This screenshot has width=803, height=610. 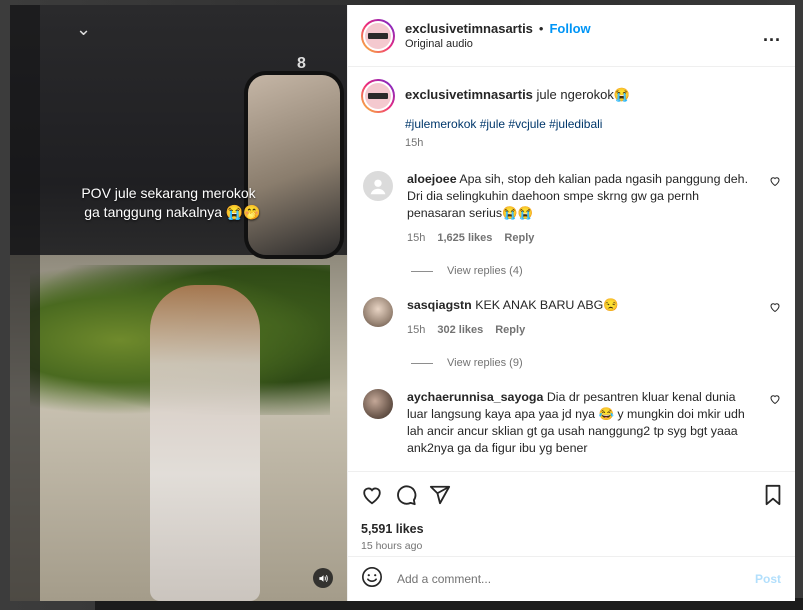 What do you see at coordinates (439, 305) in the screenshot?
I see `comment-username: sasqiagstn` at bounding box center [439, 305].